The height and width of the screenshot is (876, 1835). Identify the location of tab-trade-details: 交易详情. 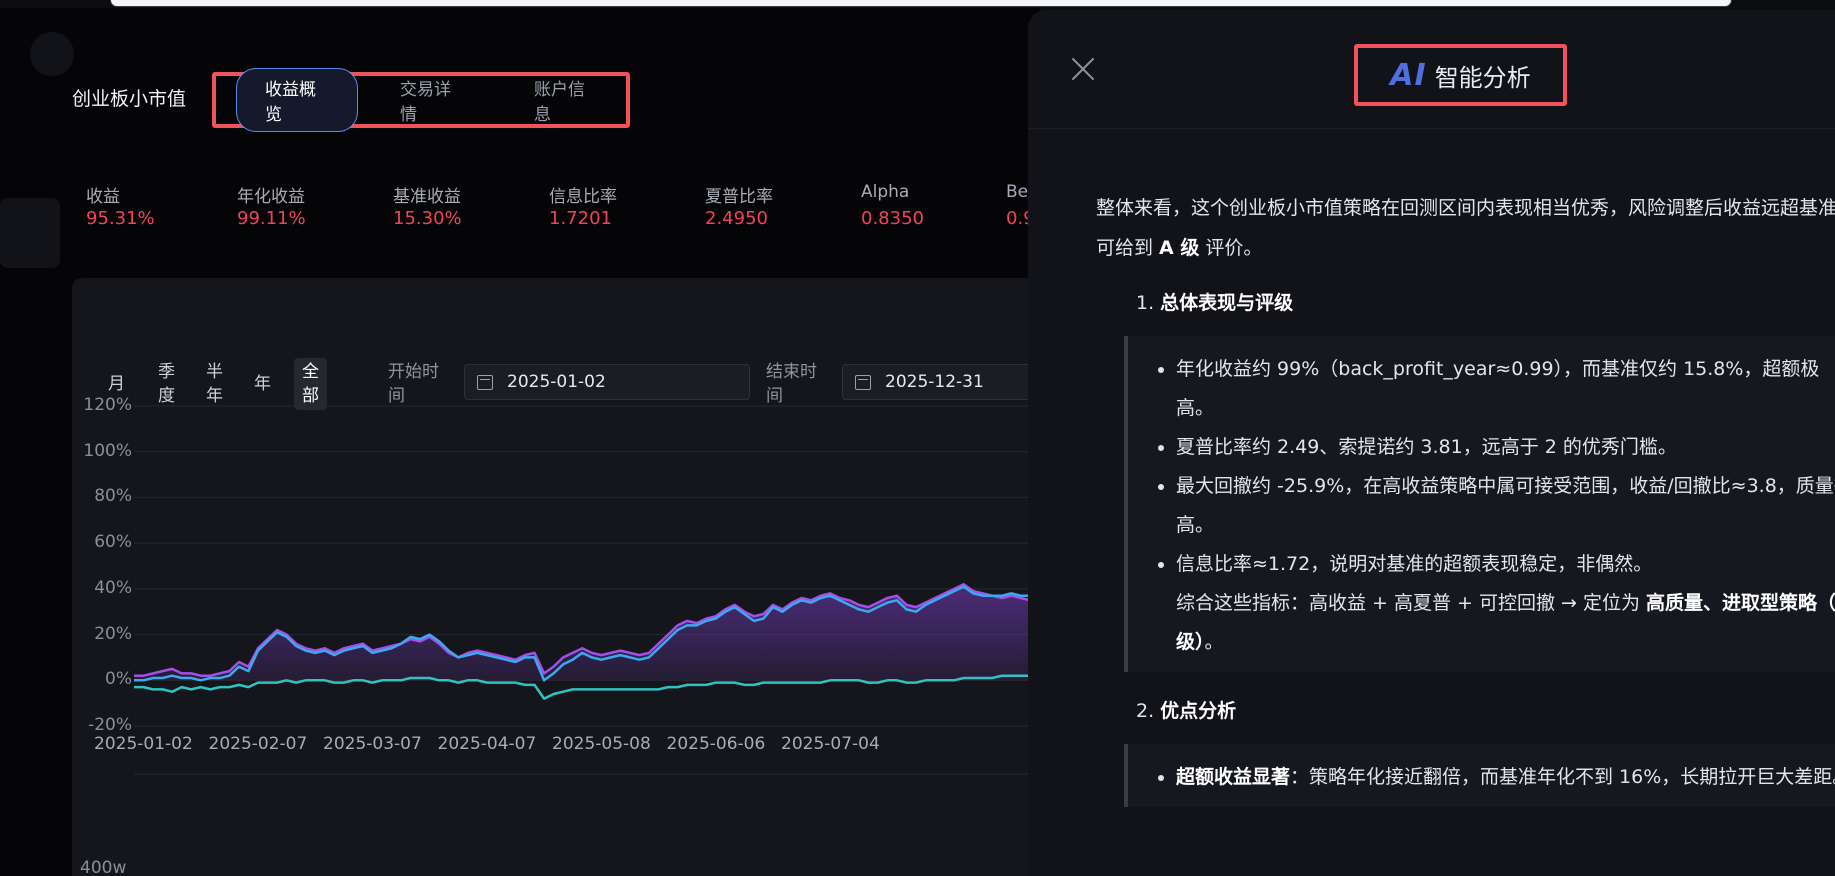
(432, 100).